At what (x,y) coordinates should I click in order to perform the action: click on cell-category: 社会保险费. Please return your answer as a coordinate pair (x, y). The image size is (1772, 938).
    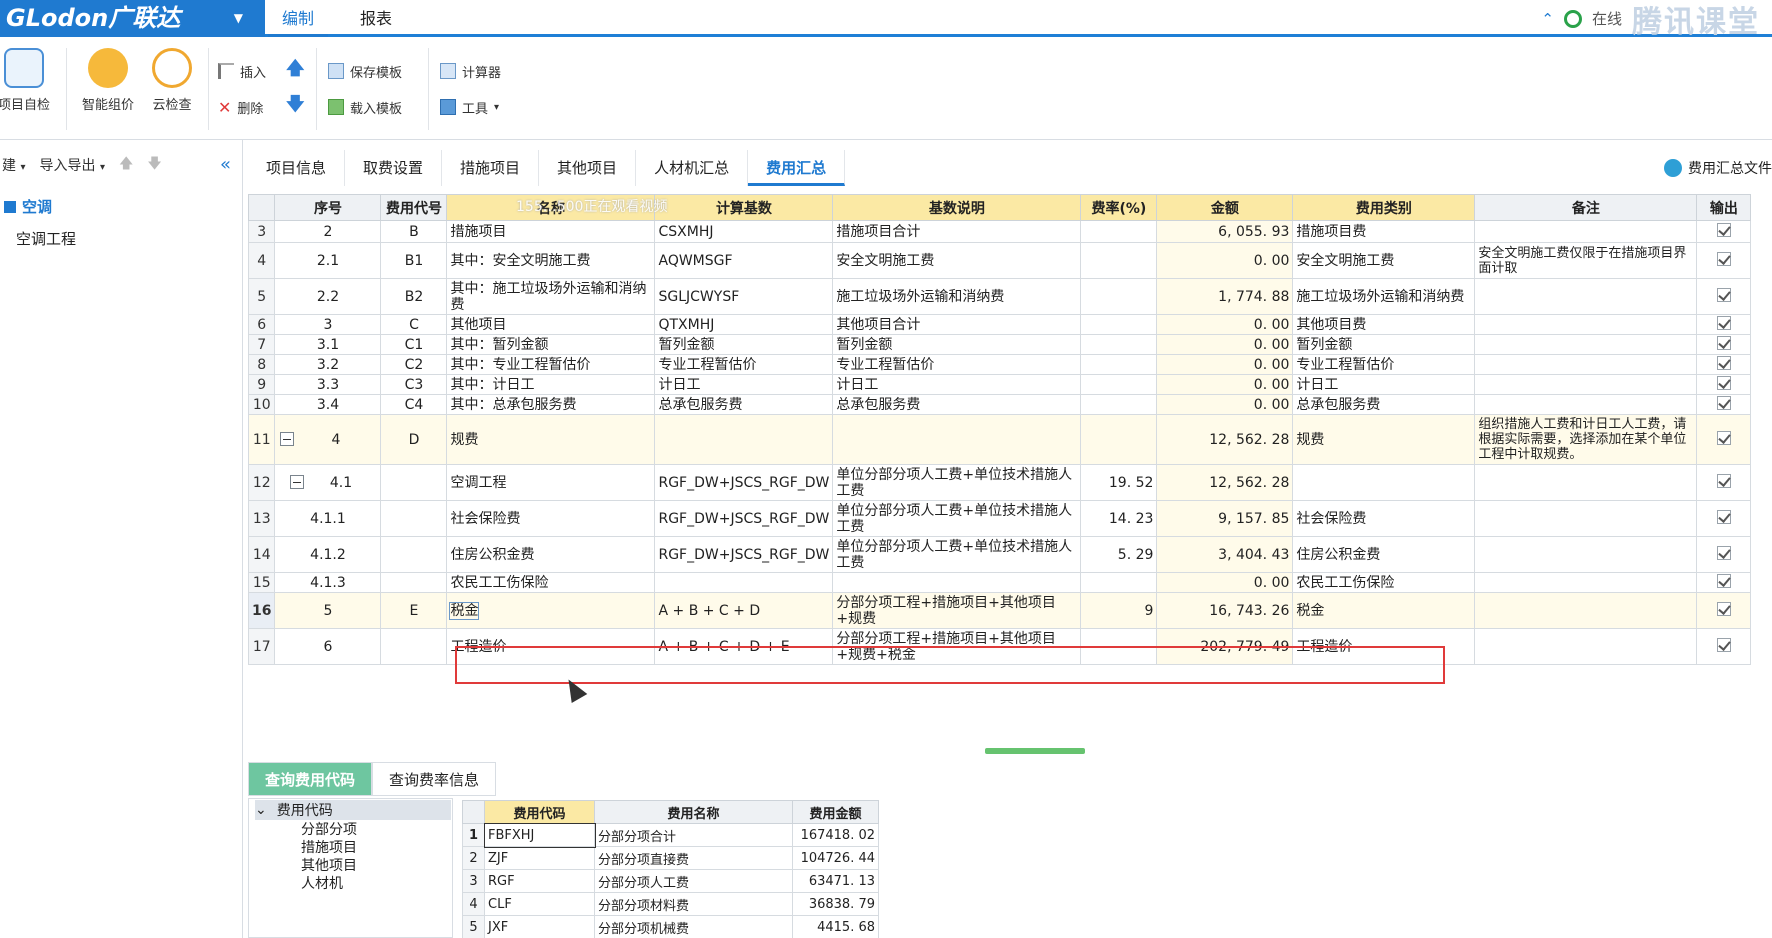
    Looking at the image, I should click on (1384, 518).